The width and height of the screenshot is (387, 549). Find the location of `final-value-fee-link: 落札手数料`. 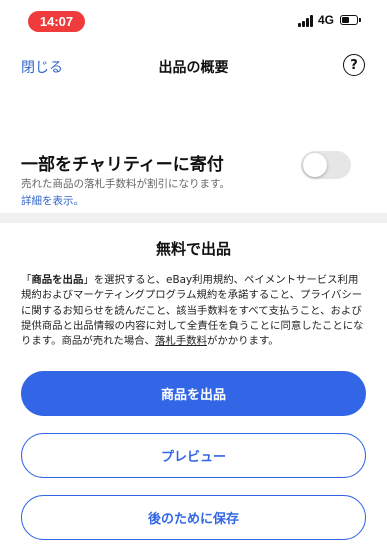

final-value-fee-link: 落札手数料 is located at coordinates (181, 341).